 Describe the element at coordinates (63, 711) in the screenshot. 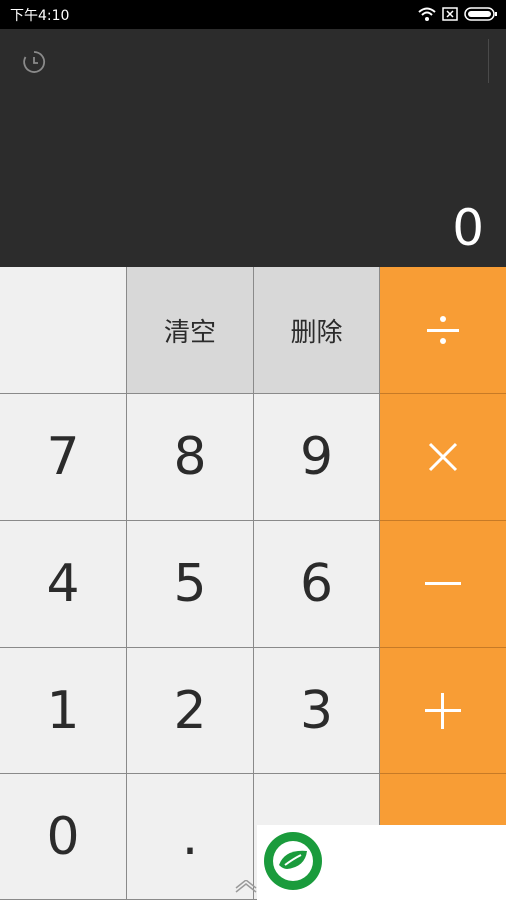

I see `digit-1-button: 1` at that location.